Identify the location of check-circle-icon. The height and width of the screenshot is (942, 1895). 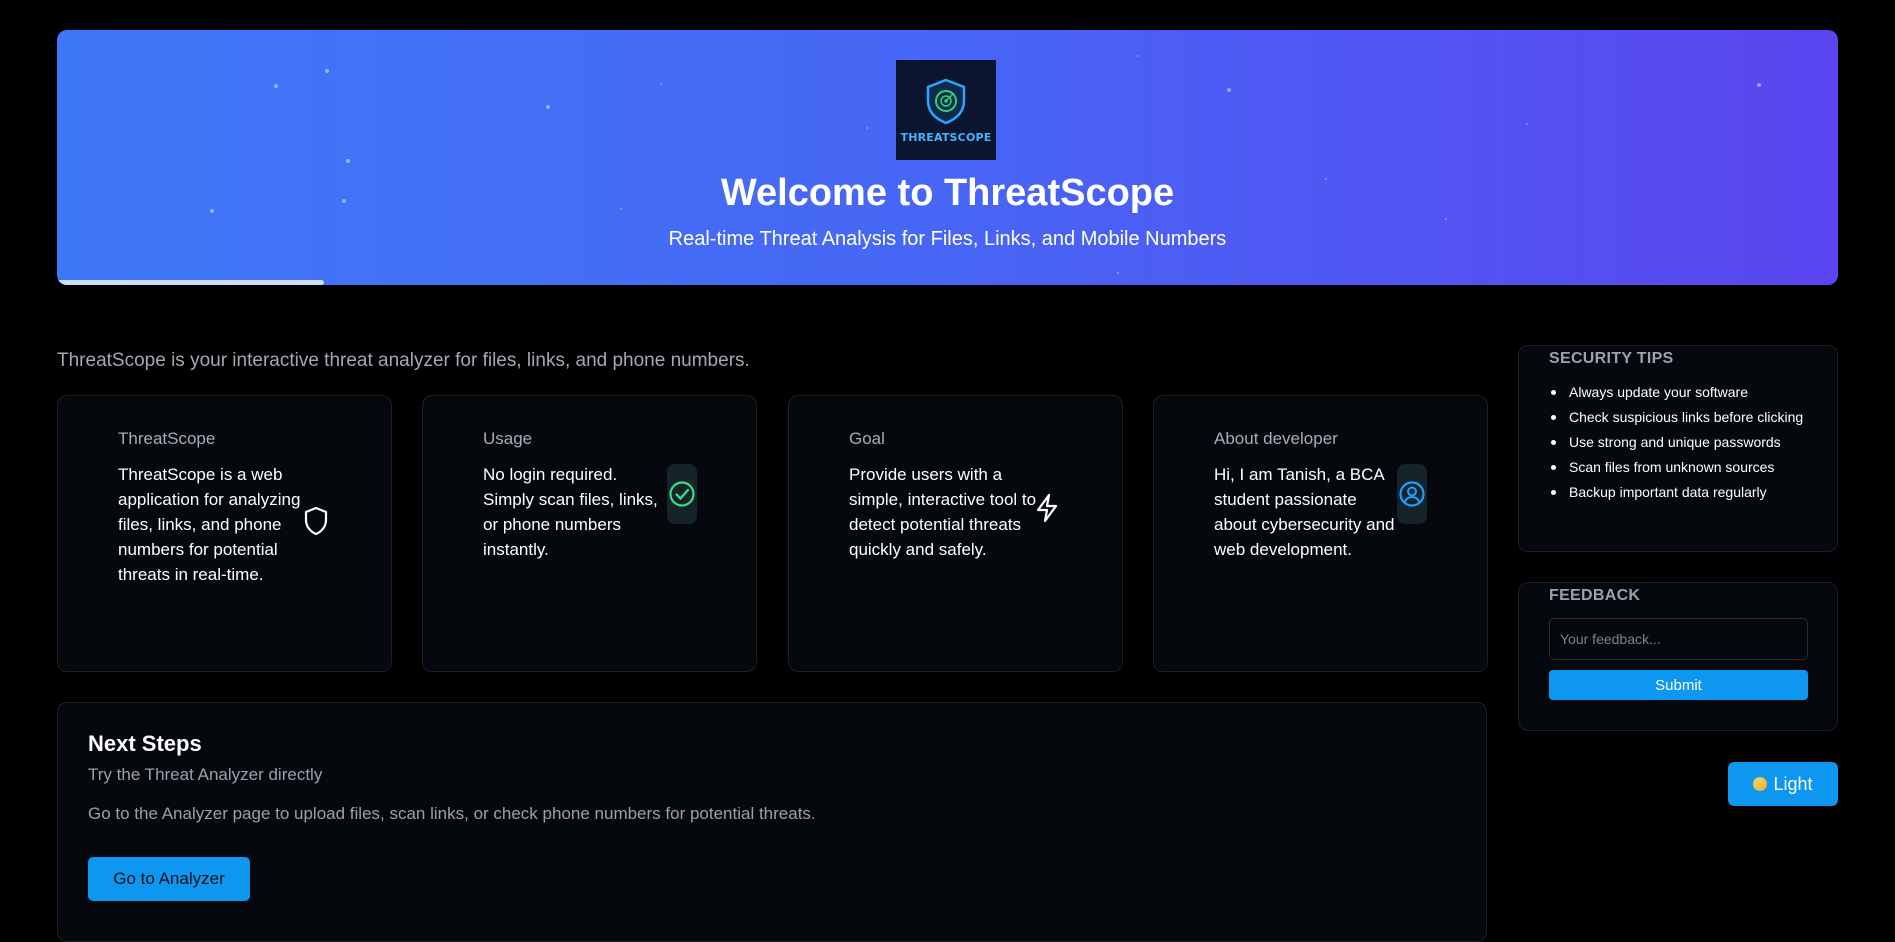
(682, 494).